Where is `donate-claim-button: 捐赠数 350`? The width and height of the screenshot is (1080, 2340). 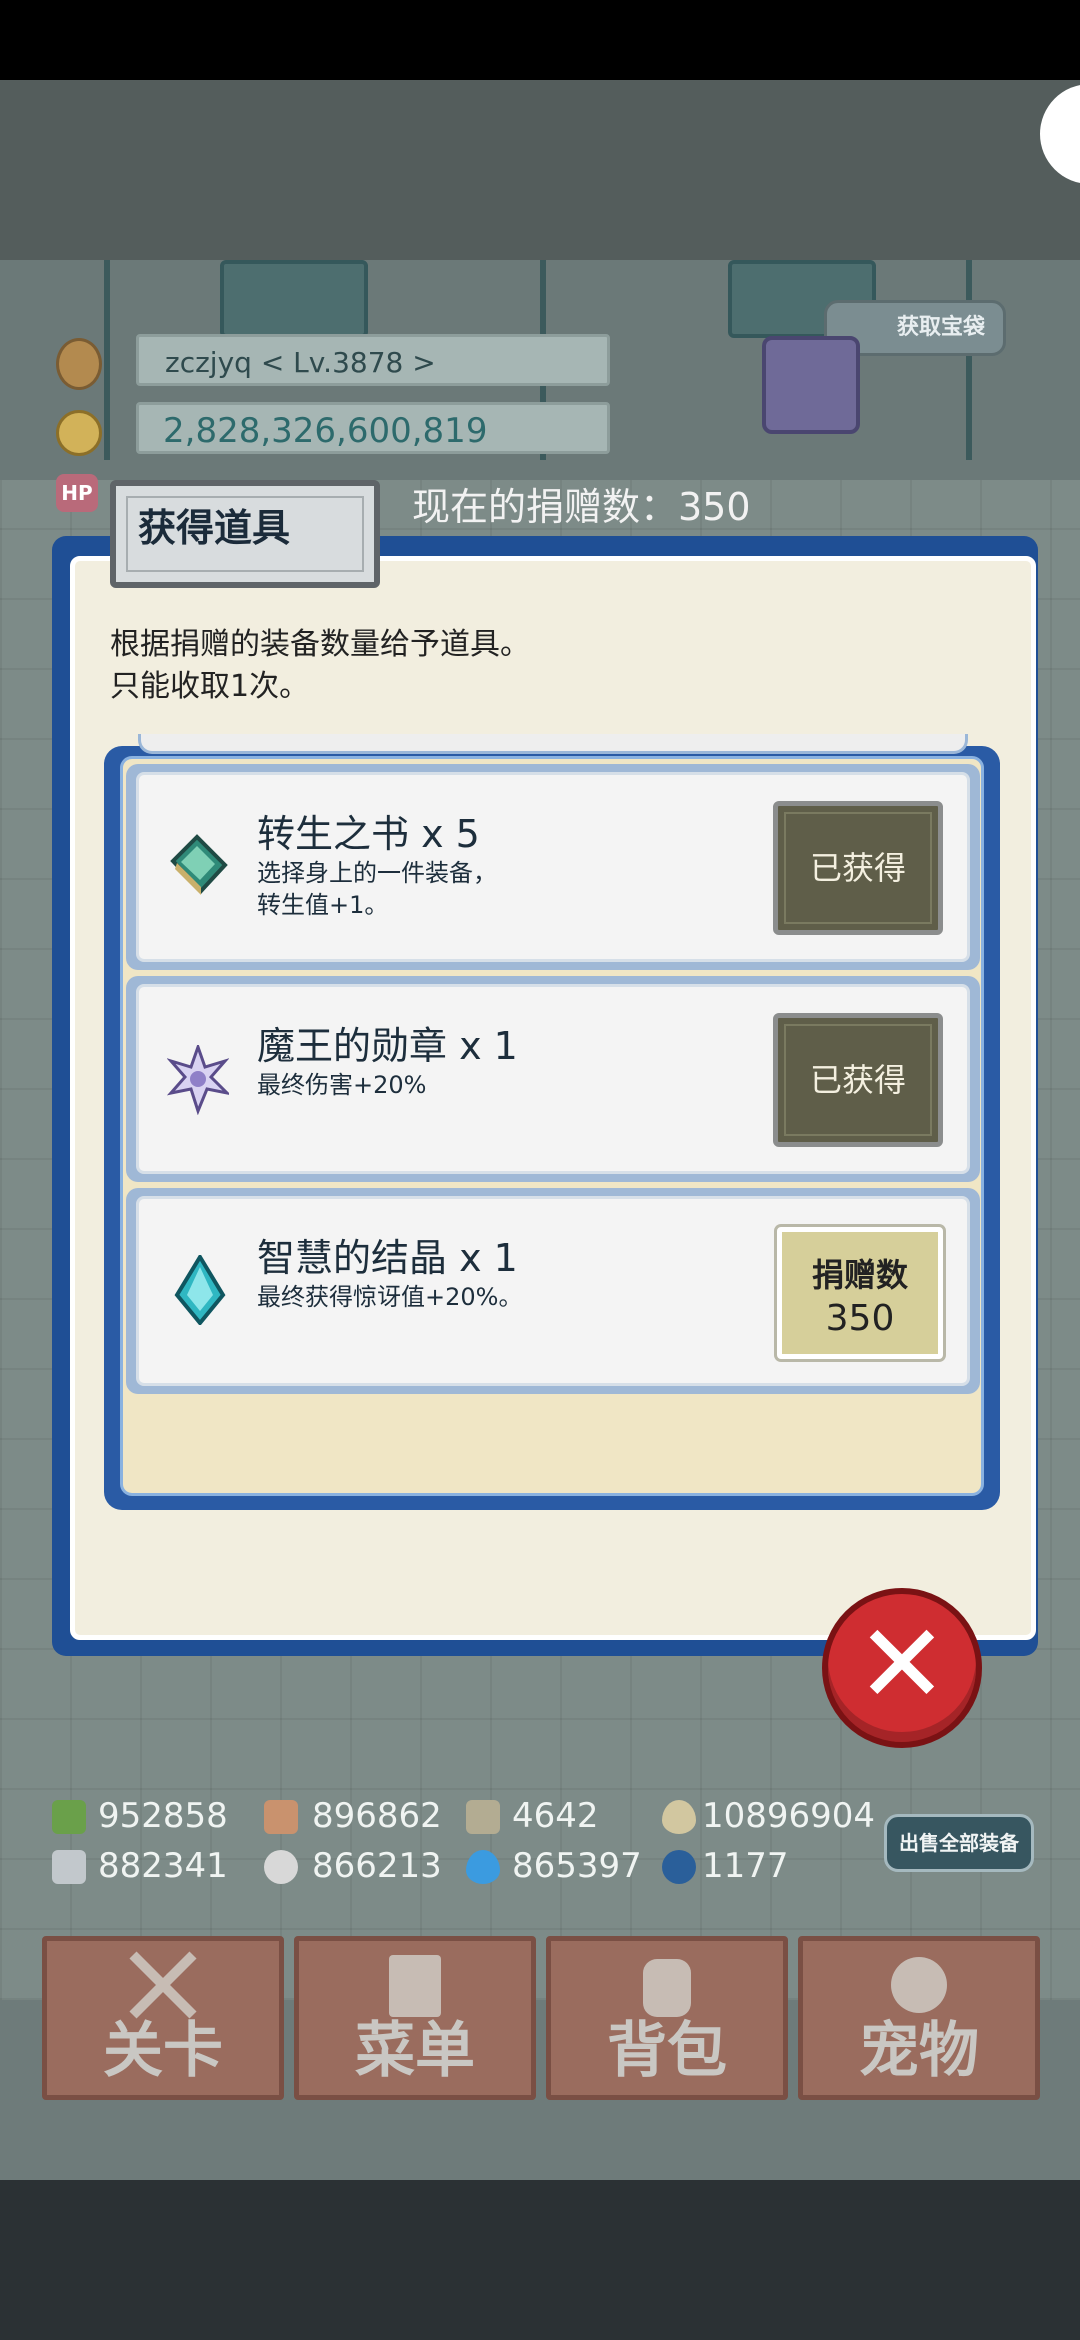
donate-claim-button: 捐赠数 350 is located at coordinates (860, 1293).